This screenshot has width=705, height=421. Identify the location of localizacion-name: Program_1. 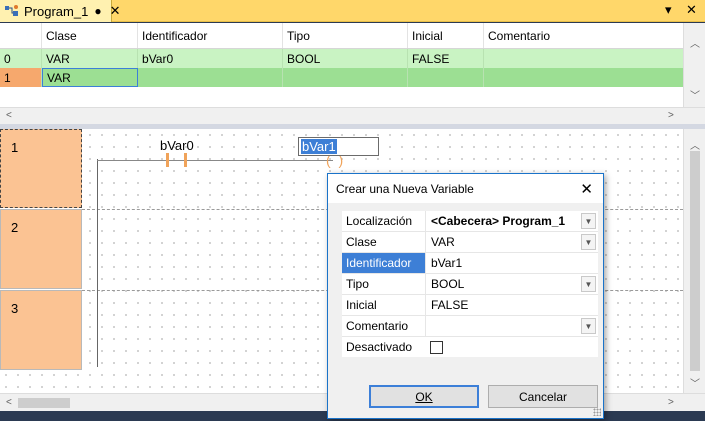
(534, 221).